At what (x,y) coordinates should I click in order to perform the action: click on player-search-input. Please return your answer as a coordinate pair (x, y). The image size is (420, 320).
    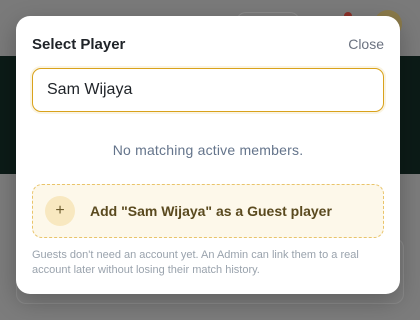
    Looking at the image, I should click on (208, 90).